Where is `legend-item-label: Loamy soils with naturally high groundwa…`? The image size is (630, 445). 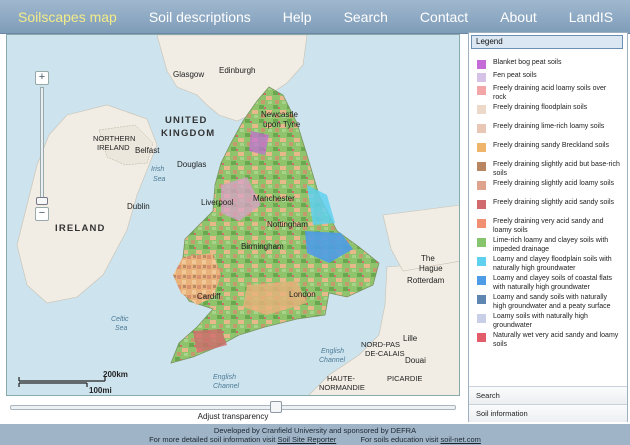
legend-item-label: Loamy soils with naturally high groundwa… is located at coordinates (540, 321).